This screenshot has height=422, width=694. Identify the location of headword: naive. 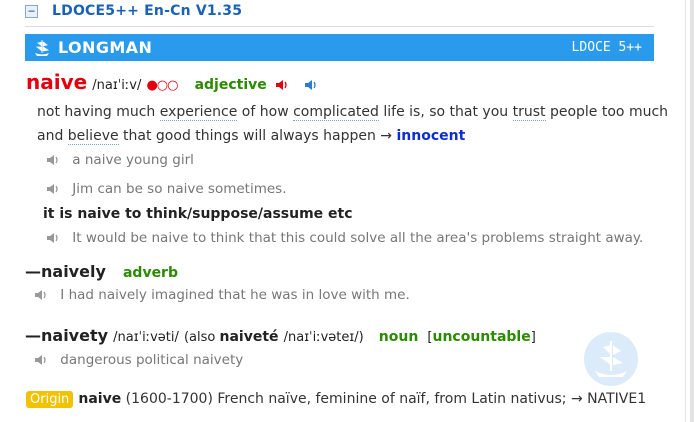
(57, 82).